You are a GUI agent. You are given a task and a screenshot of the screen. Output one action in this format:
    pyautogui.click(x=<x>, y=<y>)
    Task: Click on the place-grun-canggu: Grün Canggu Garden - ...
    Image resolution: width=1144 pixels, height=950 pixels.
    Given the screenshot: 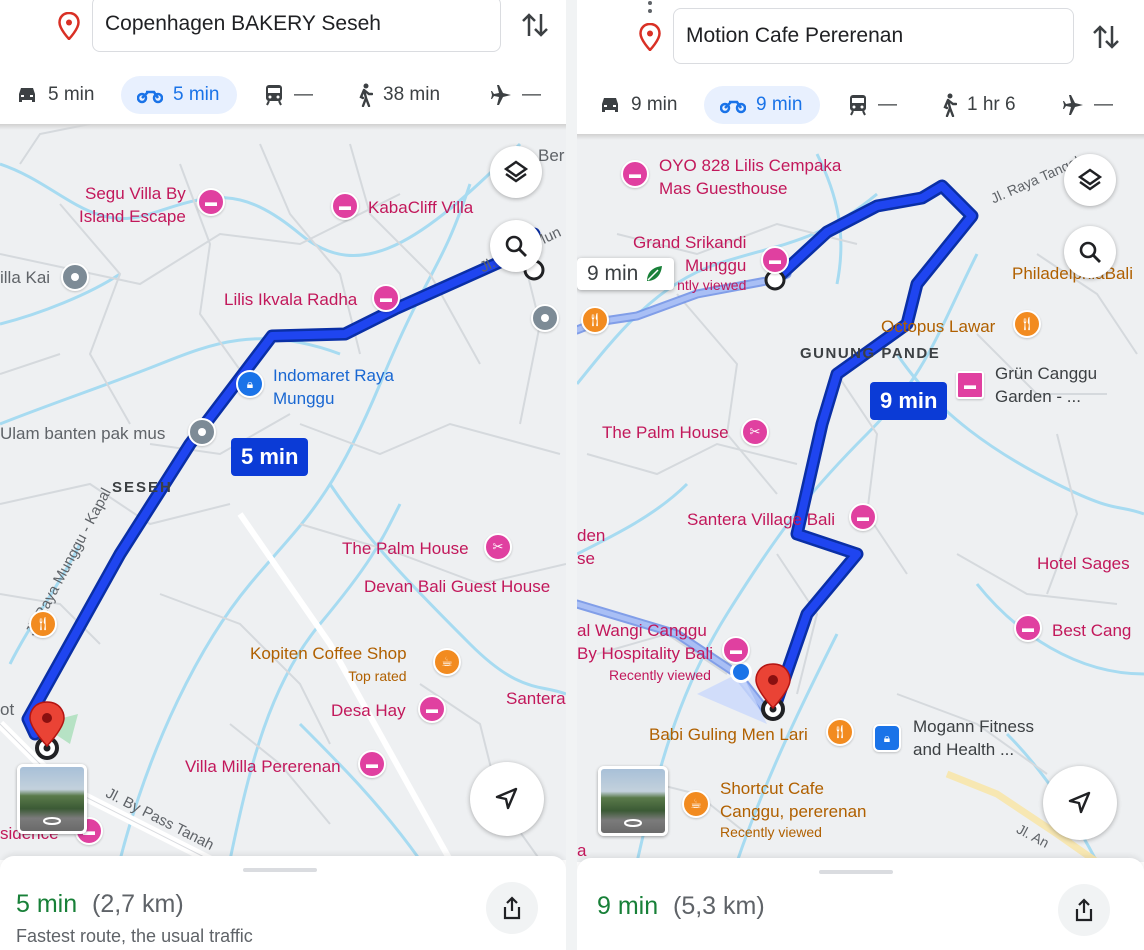 What is the action you would take?
    pyautogui.click(x=1046, y=385)
    